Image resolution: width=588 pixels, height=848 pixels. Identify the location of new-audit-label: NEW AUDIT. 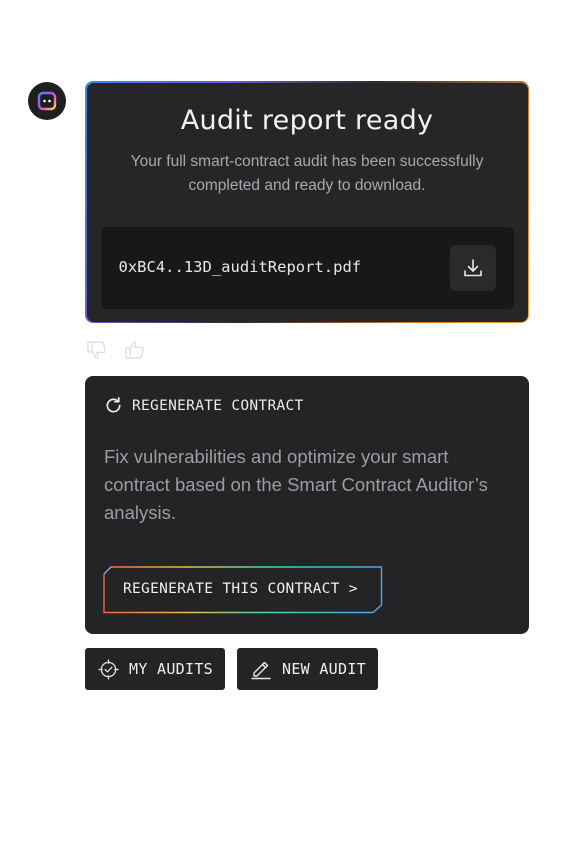
(324, 669).